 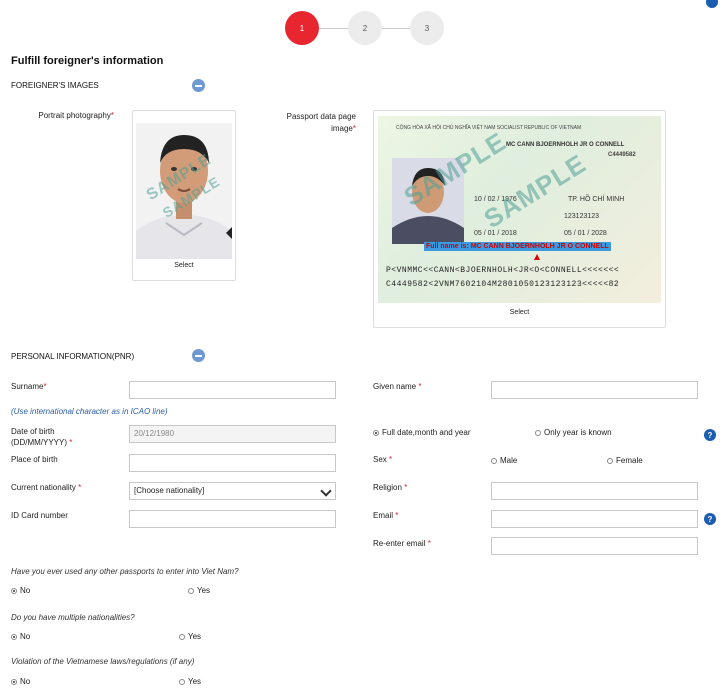 I want to click on multiple-nationalities-yes-radio: Yes, so click(x=190, y=636).